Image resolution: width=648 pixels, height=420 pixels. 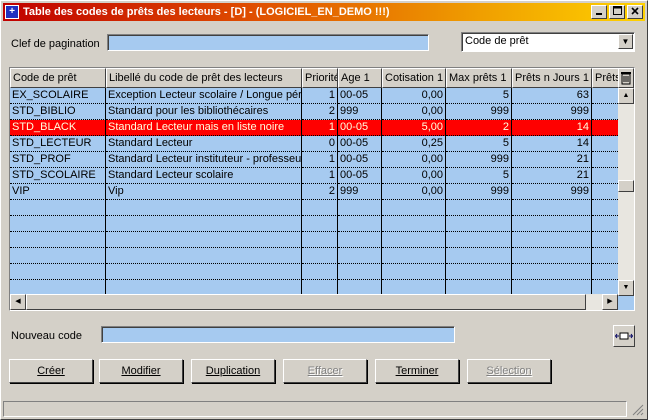 What do you see at coordinates (320, 78) in the screenshot?
I see `column-header: Priorité` at bounding box center [320, 78].